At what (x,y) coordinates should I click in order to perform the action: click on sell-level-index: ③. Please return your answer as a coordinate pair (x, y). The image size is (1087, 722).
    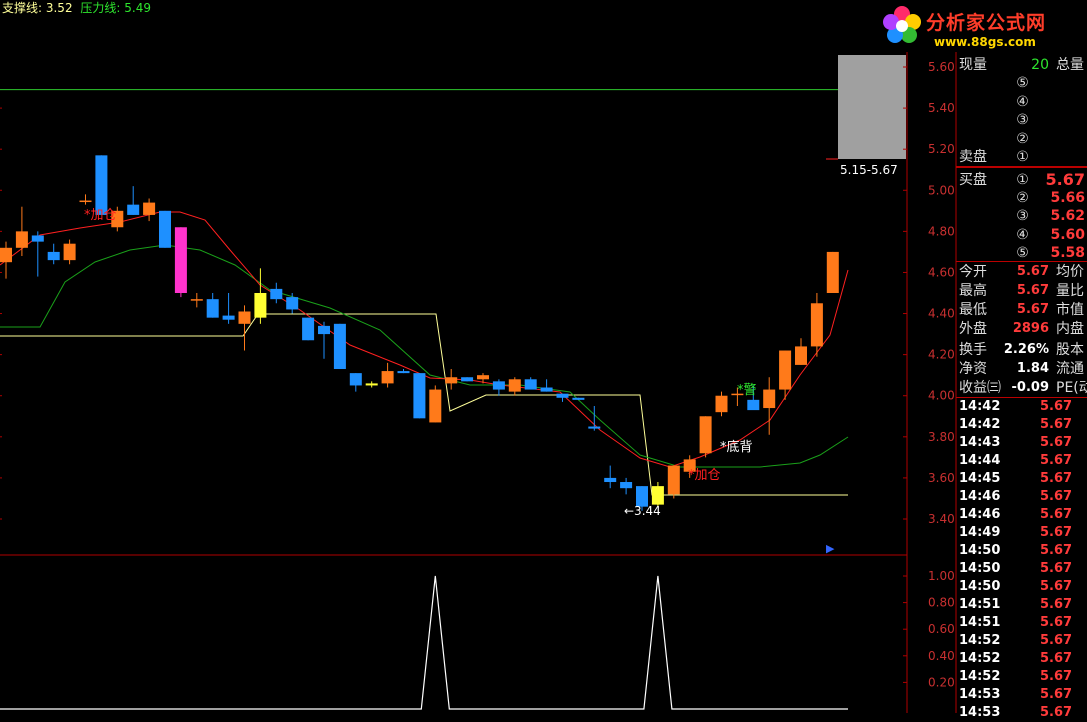
    Looking at the image, I should click on (1022, 120).